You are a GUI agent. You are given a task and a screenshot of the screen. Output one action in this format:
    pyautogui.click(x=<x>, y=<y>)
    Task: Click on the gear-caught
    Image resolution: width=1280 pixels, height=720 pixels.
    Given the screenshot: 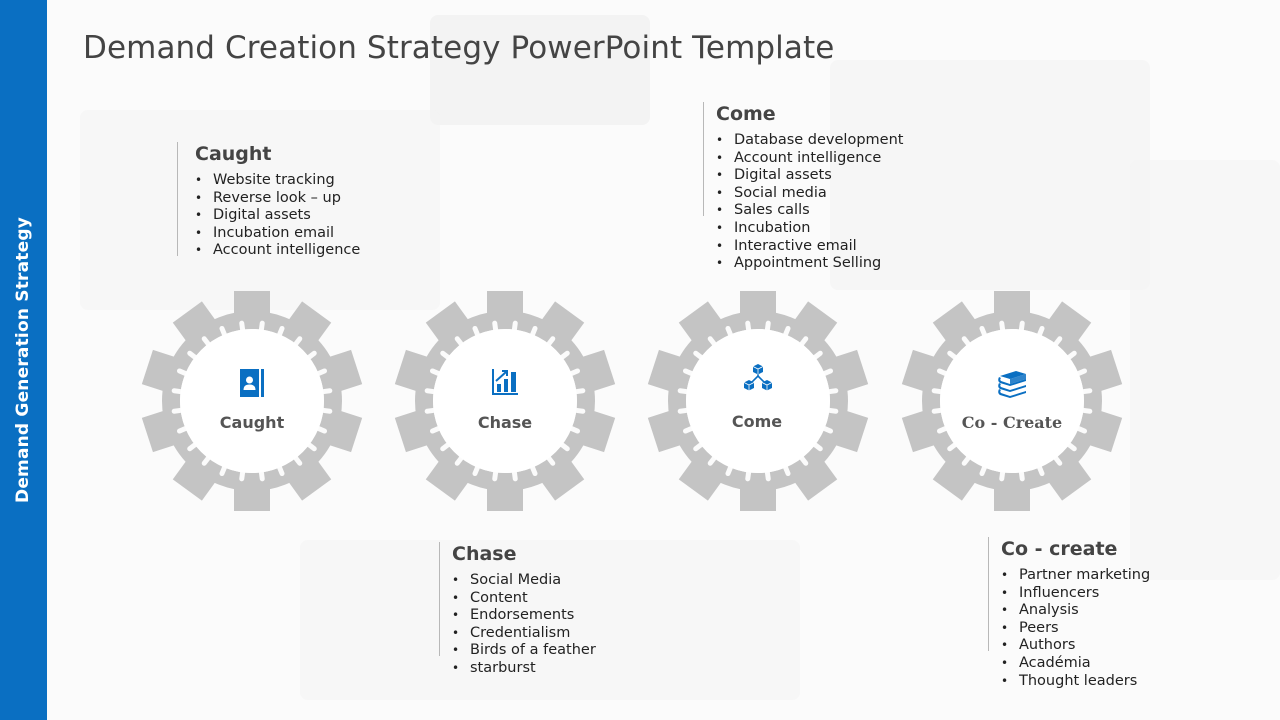 What is the action you would take?
    pyautogui.click(x=252, y=401)
    